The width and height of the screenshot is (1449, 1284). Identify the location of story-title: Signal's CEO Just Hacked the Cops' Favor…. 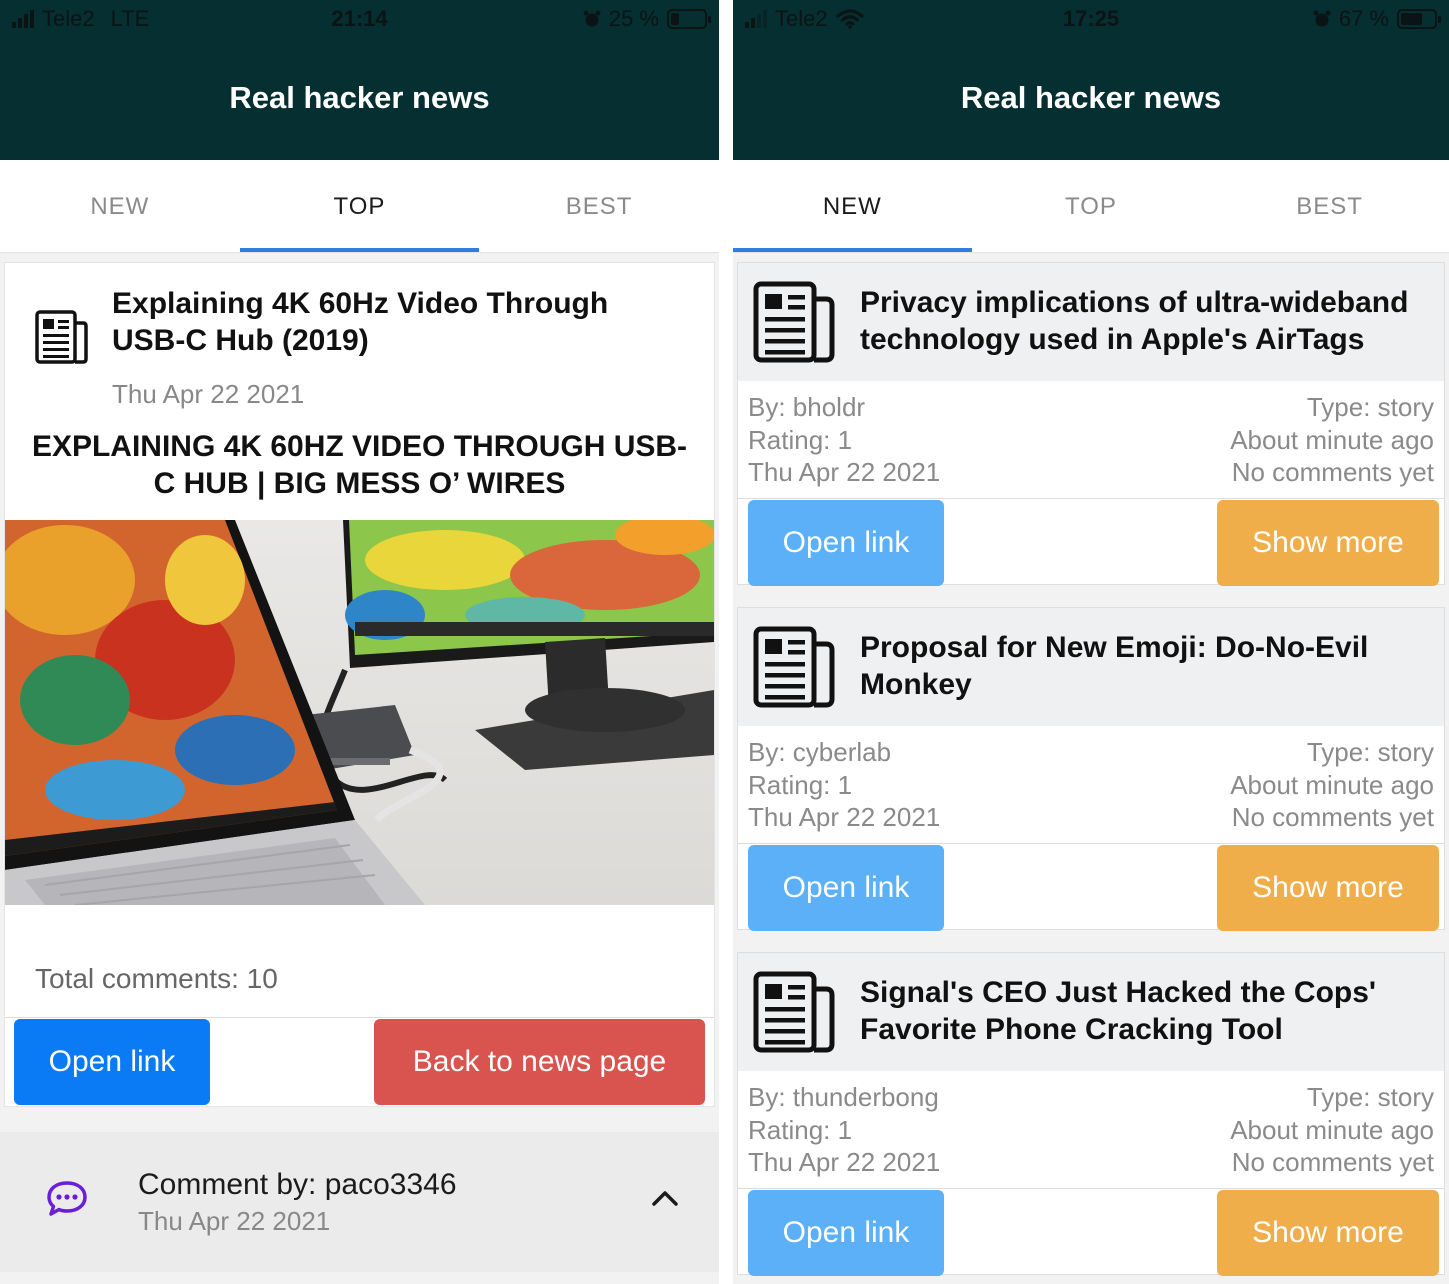
(1118, 1011).